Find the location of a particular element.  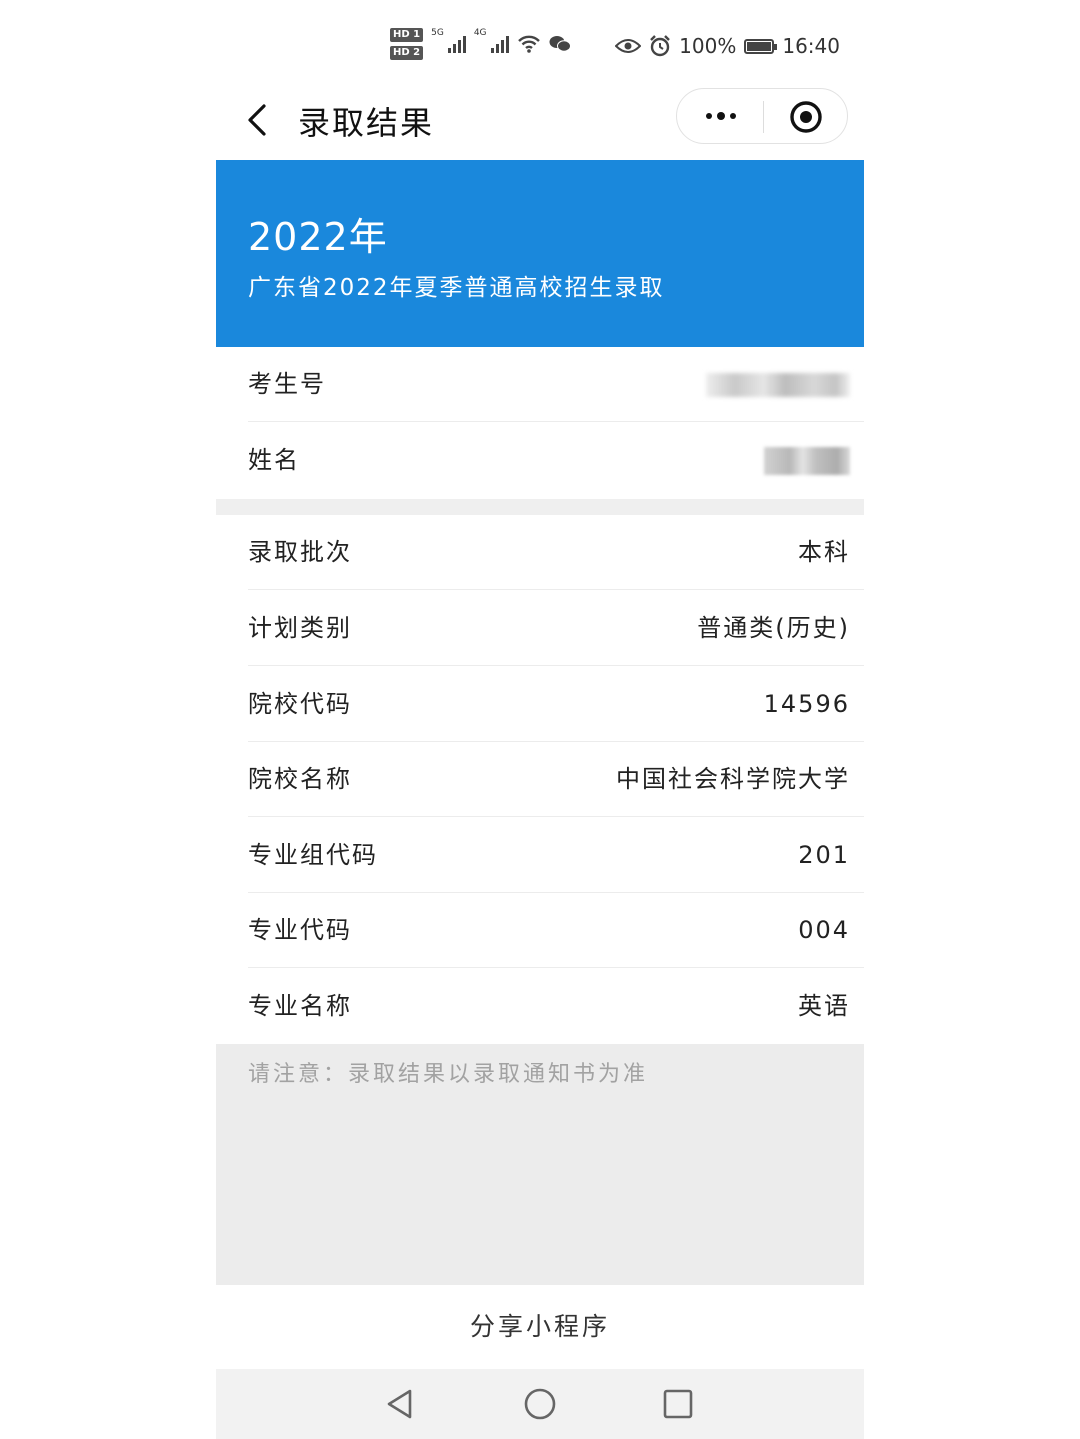

notice-area: 请注意：录取结果以录取通知书为准 is located at coordinates (540, 1164).